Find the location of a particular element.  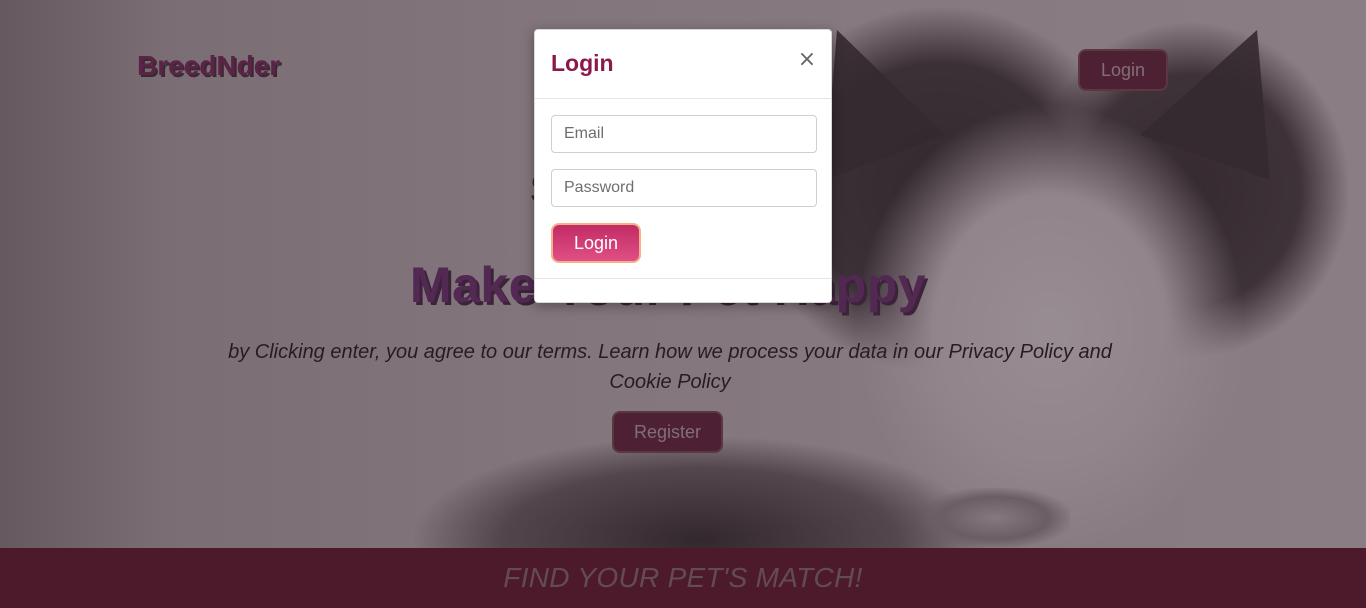

modal-footer-divider is located at coordinates (683, 278).